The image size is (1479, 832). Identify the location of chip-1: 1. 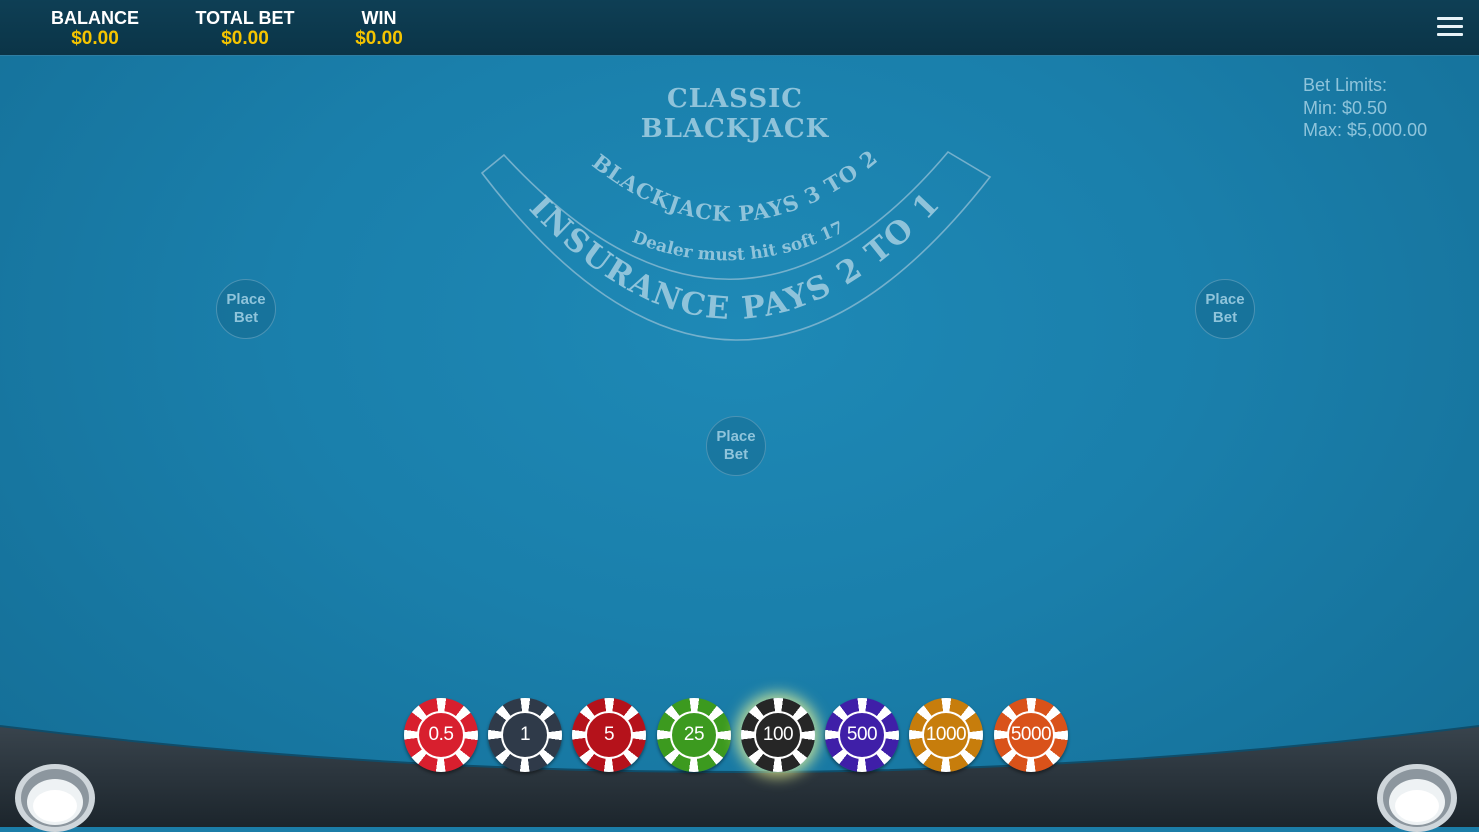
(525, 735).